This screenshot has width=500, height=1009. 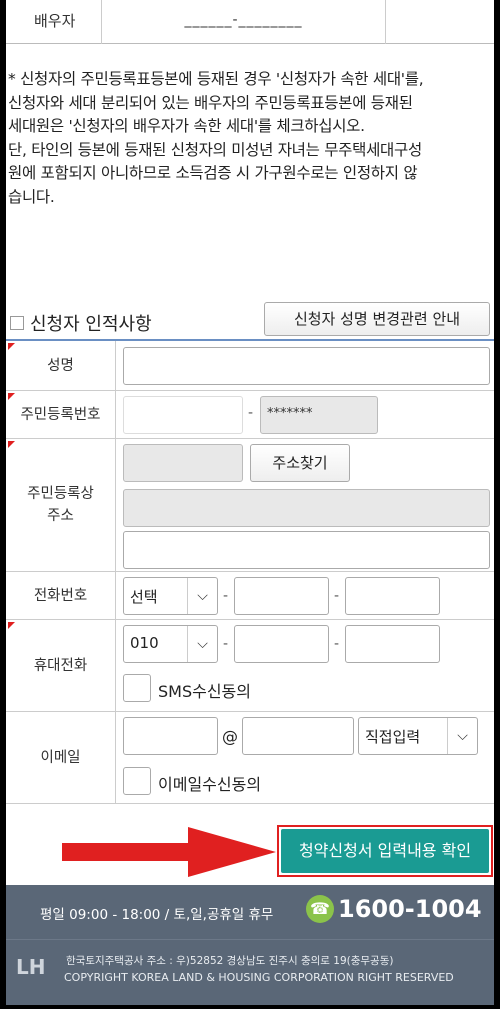 I want to click on email-id-input, so click(x=170, y=736).